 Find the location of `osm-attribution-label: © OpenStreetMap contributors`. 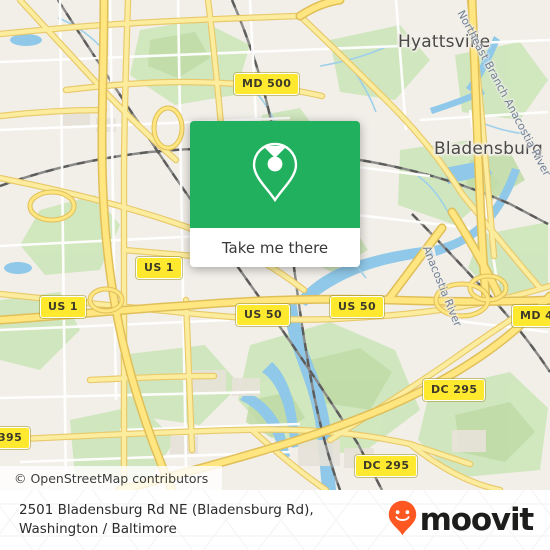

osm-attribution-label: © OpenStreetMap contributors is located at coordinates (111, 478).